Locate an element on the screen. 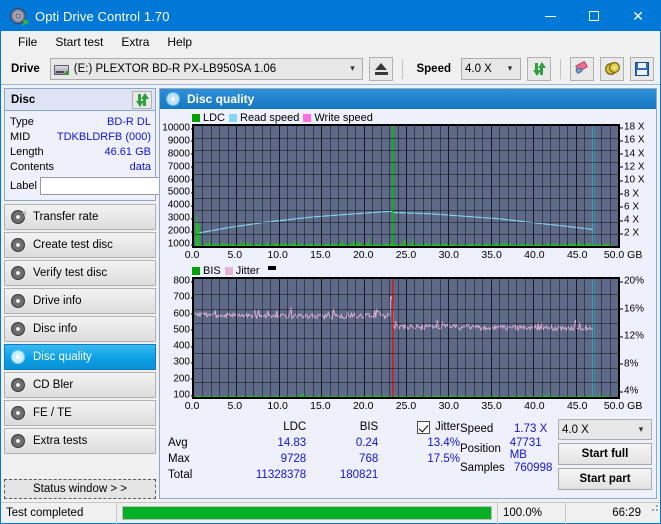 The height and width of the screenshot is (524, 661). legend-label: Read speed is located at coordinates (270, 117).